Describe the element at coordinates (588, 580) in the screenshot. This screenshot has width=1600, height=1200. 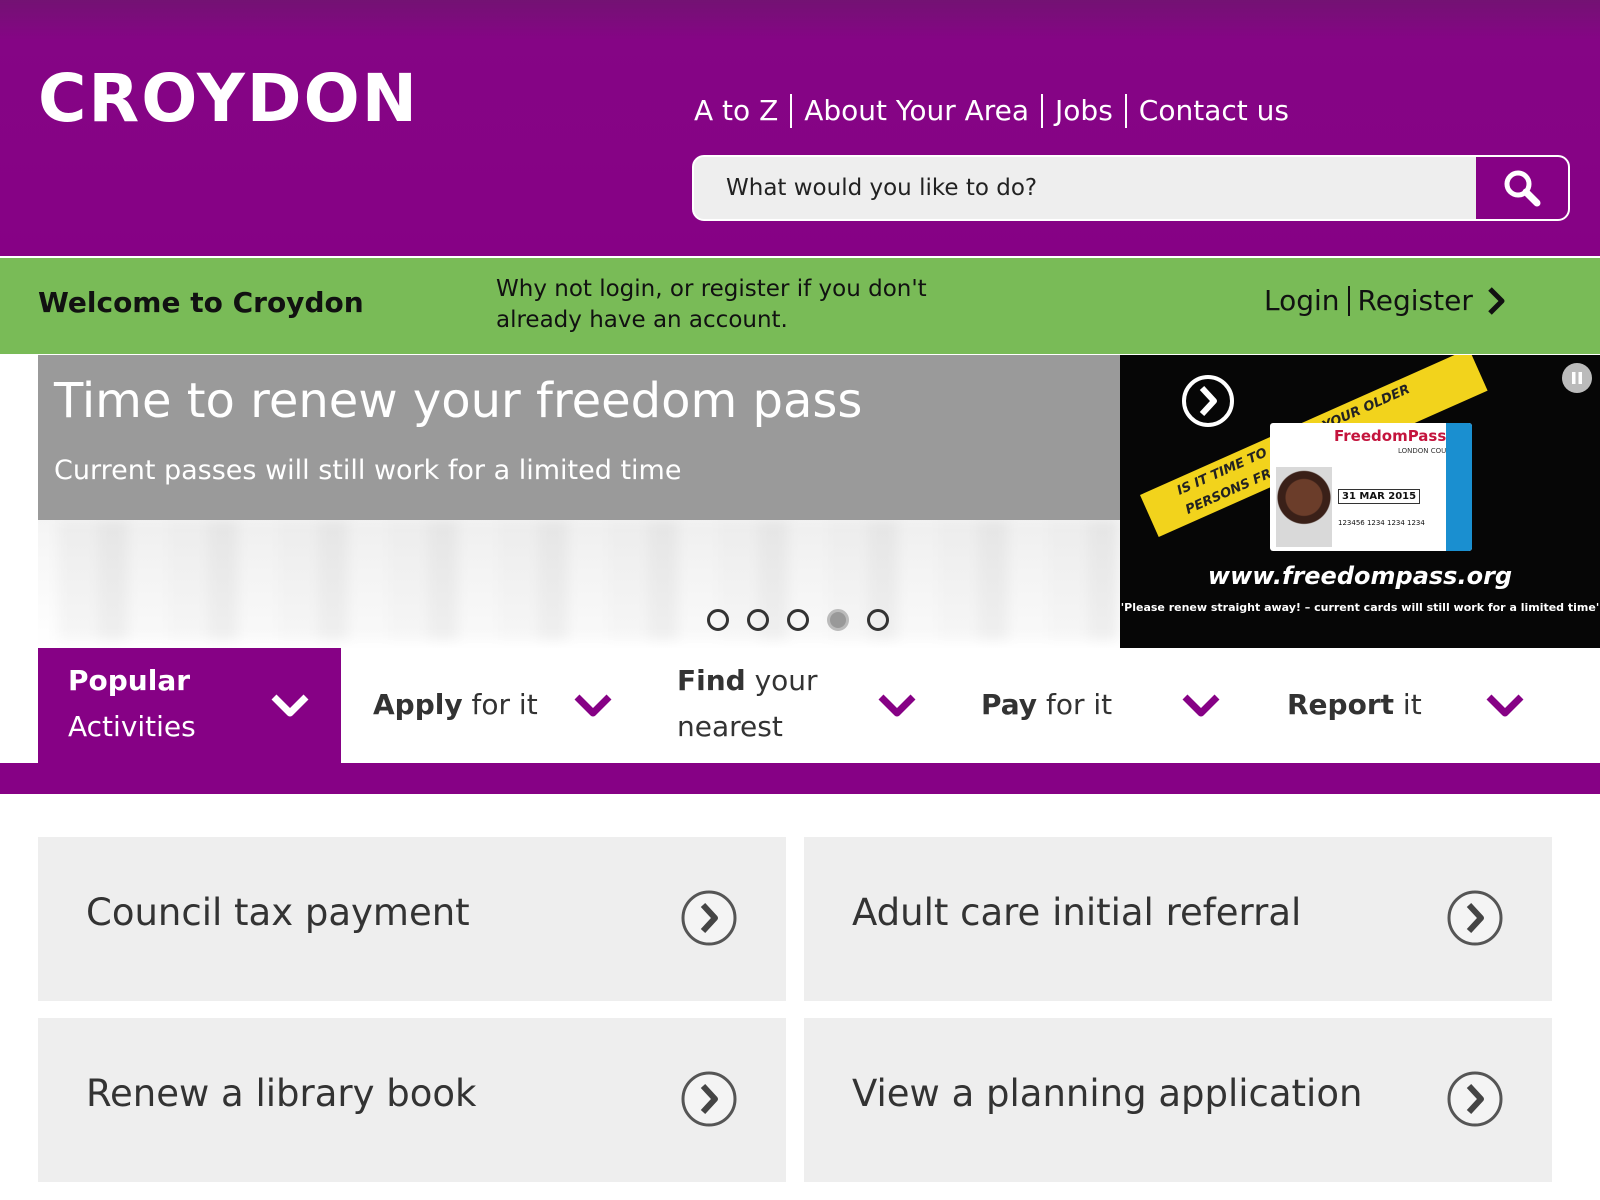
I see `blurred-background` at that location.